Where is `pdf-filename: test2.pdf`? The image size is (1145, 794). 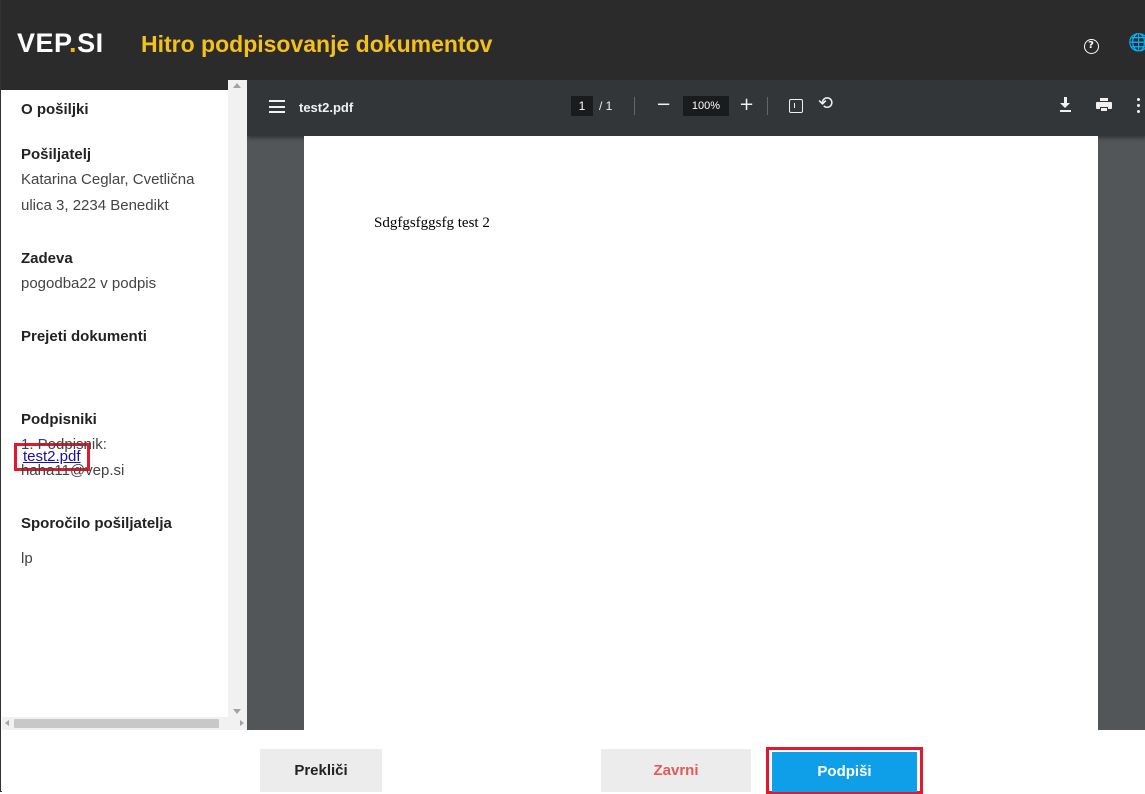 pdf-filename: test2.pdf is located at coordinates (326, 107).